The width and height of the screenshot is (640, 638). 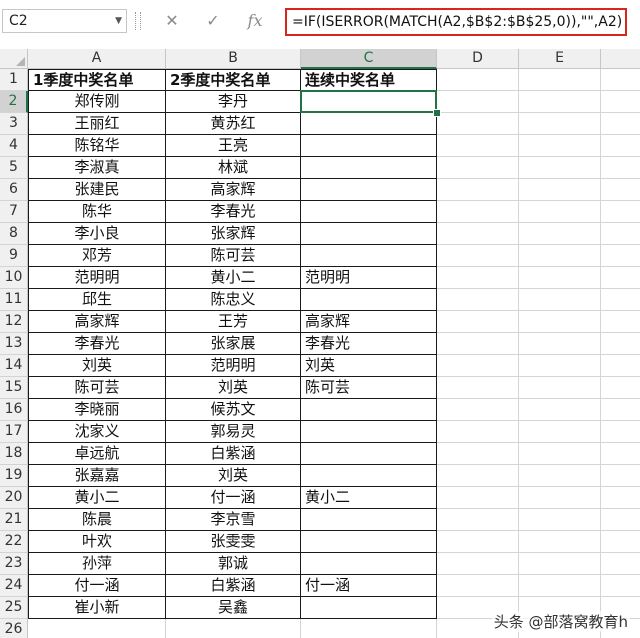 What do you see at coordinates (233, 300) in the screenshot?
I see `table-cell: 陈忠义` at bounding box center [233, 300].